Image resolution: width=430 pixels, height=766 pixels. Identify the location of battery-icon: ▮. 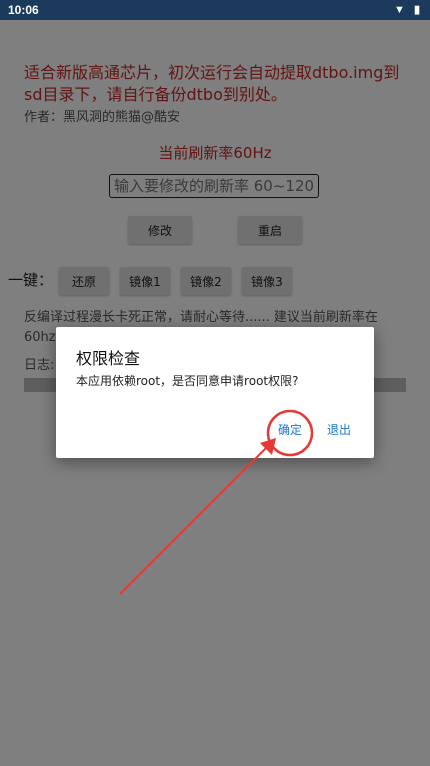
(416, 10).